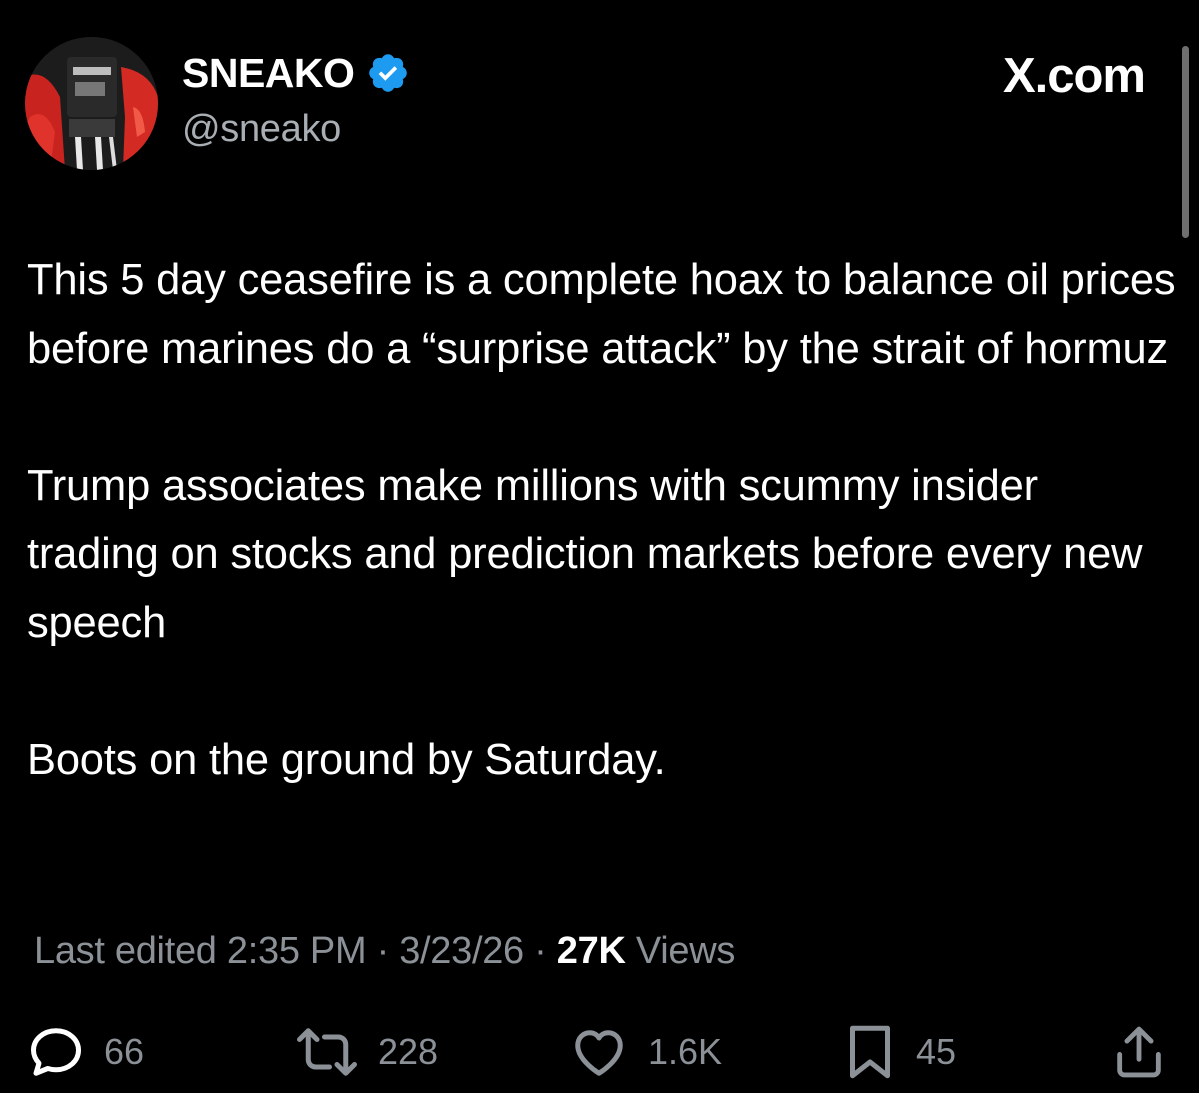  What do you see at coordinates (388, 73) in the screenshot?
I see `verified-badge-icon` at bounding box center [388, 73].